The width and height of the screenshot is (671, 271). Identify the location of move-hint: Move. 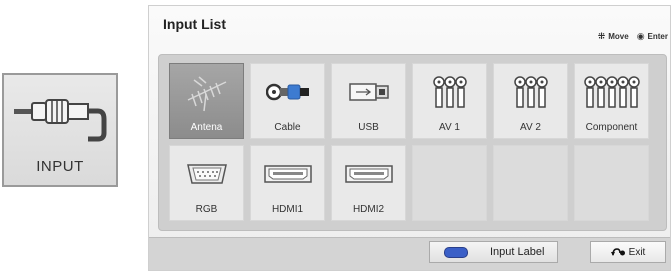
(618, 36).